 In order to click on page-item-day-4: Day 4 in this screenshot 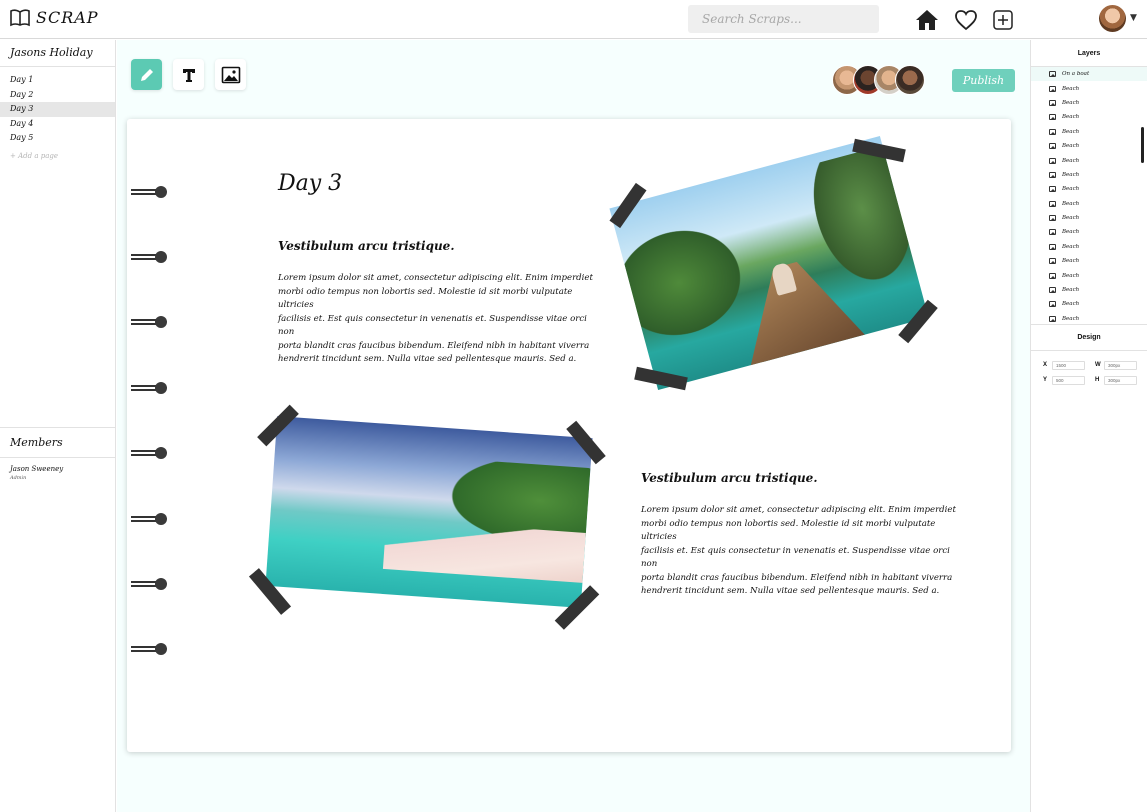, I will do `click(57, 124)`.